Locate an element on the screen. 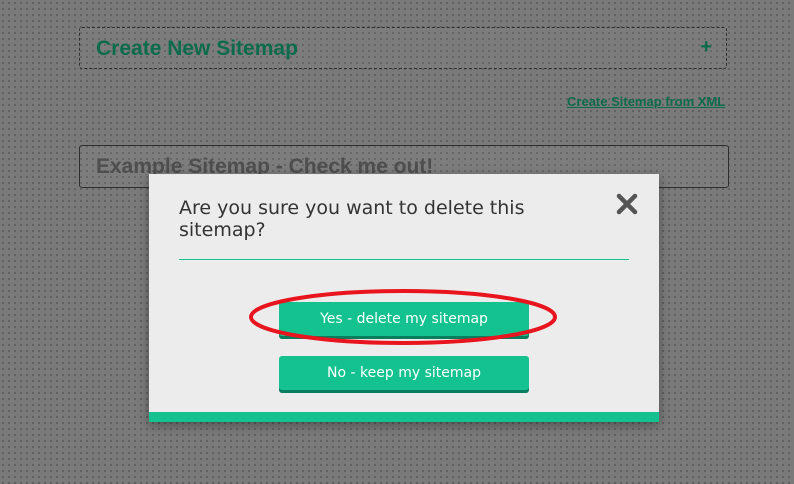 This screenshot has width=794, height=484. close-icon is located at coordinates (627, 204).